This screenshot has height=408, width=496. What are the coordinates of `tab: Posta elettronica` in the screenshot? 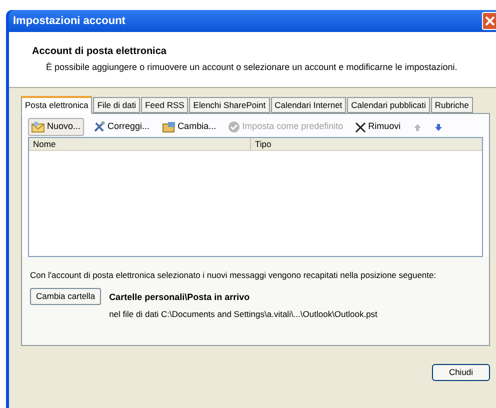 It's located at (56, 105).